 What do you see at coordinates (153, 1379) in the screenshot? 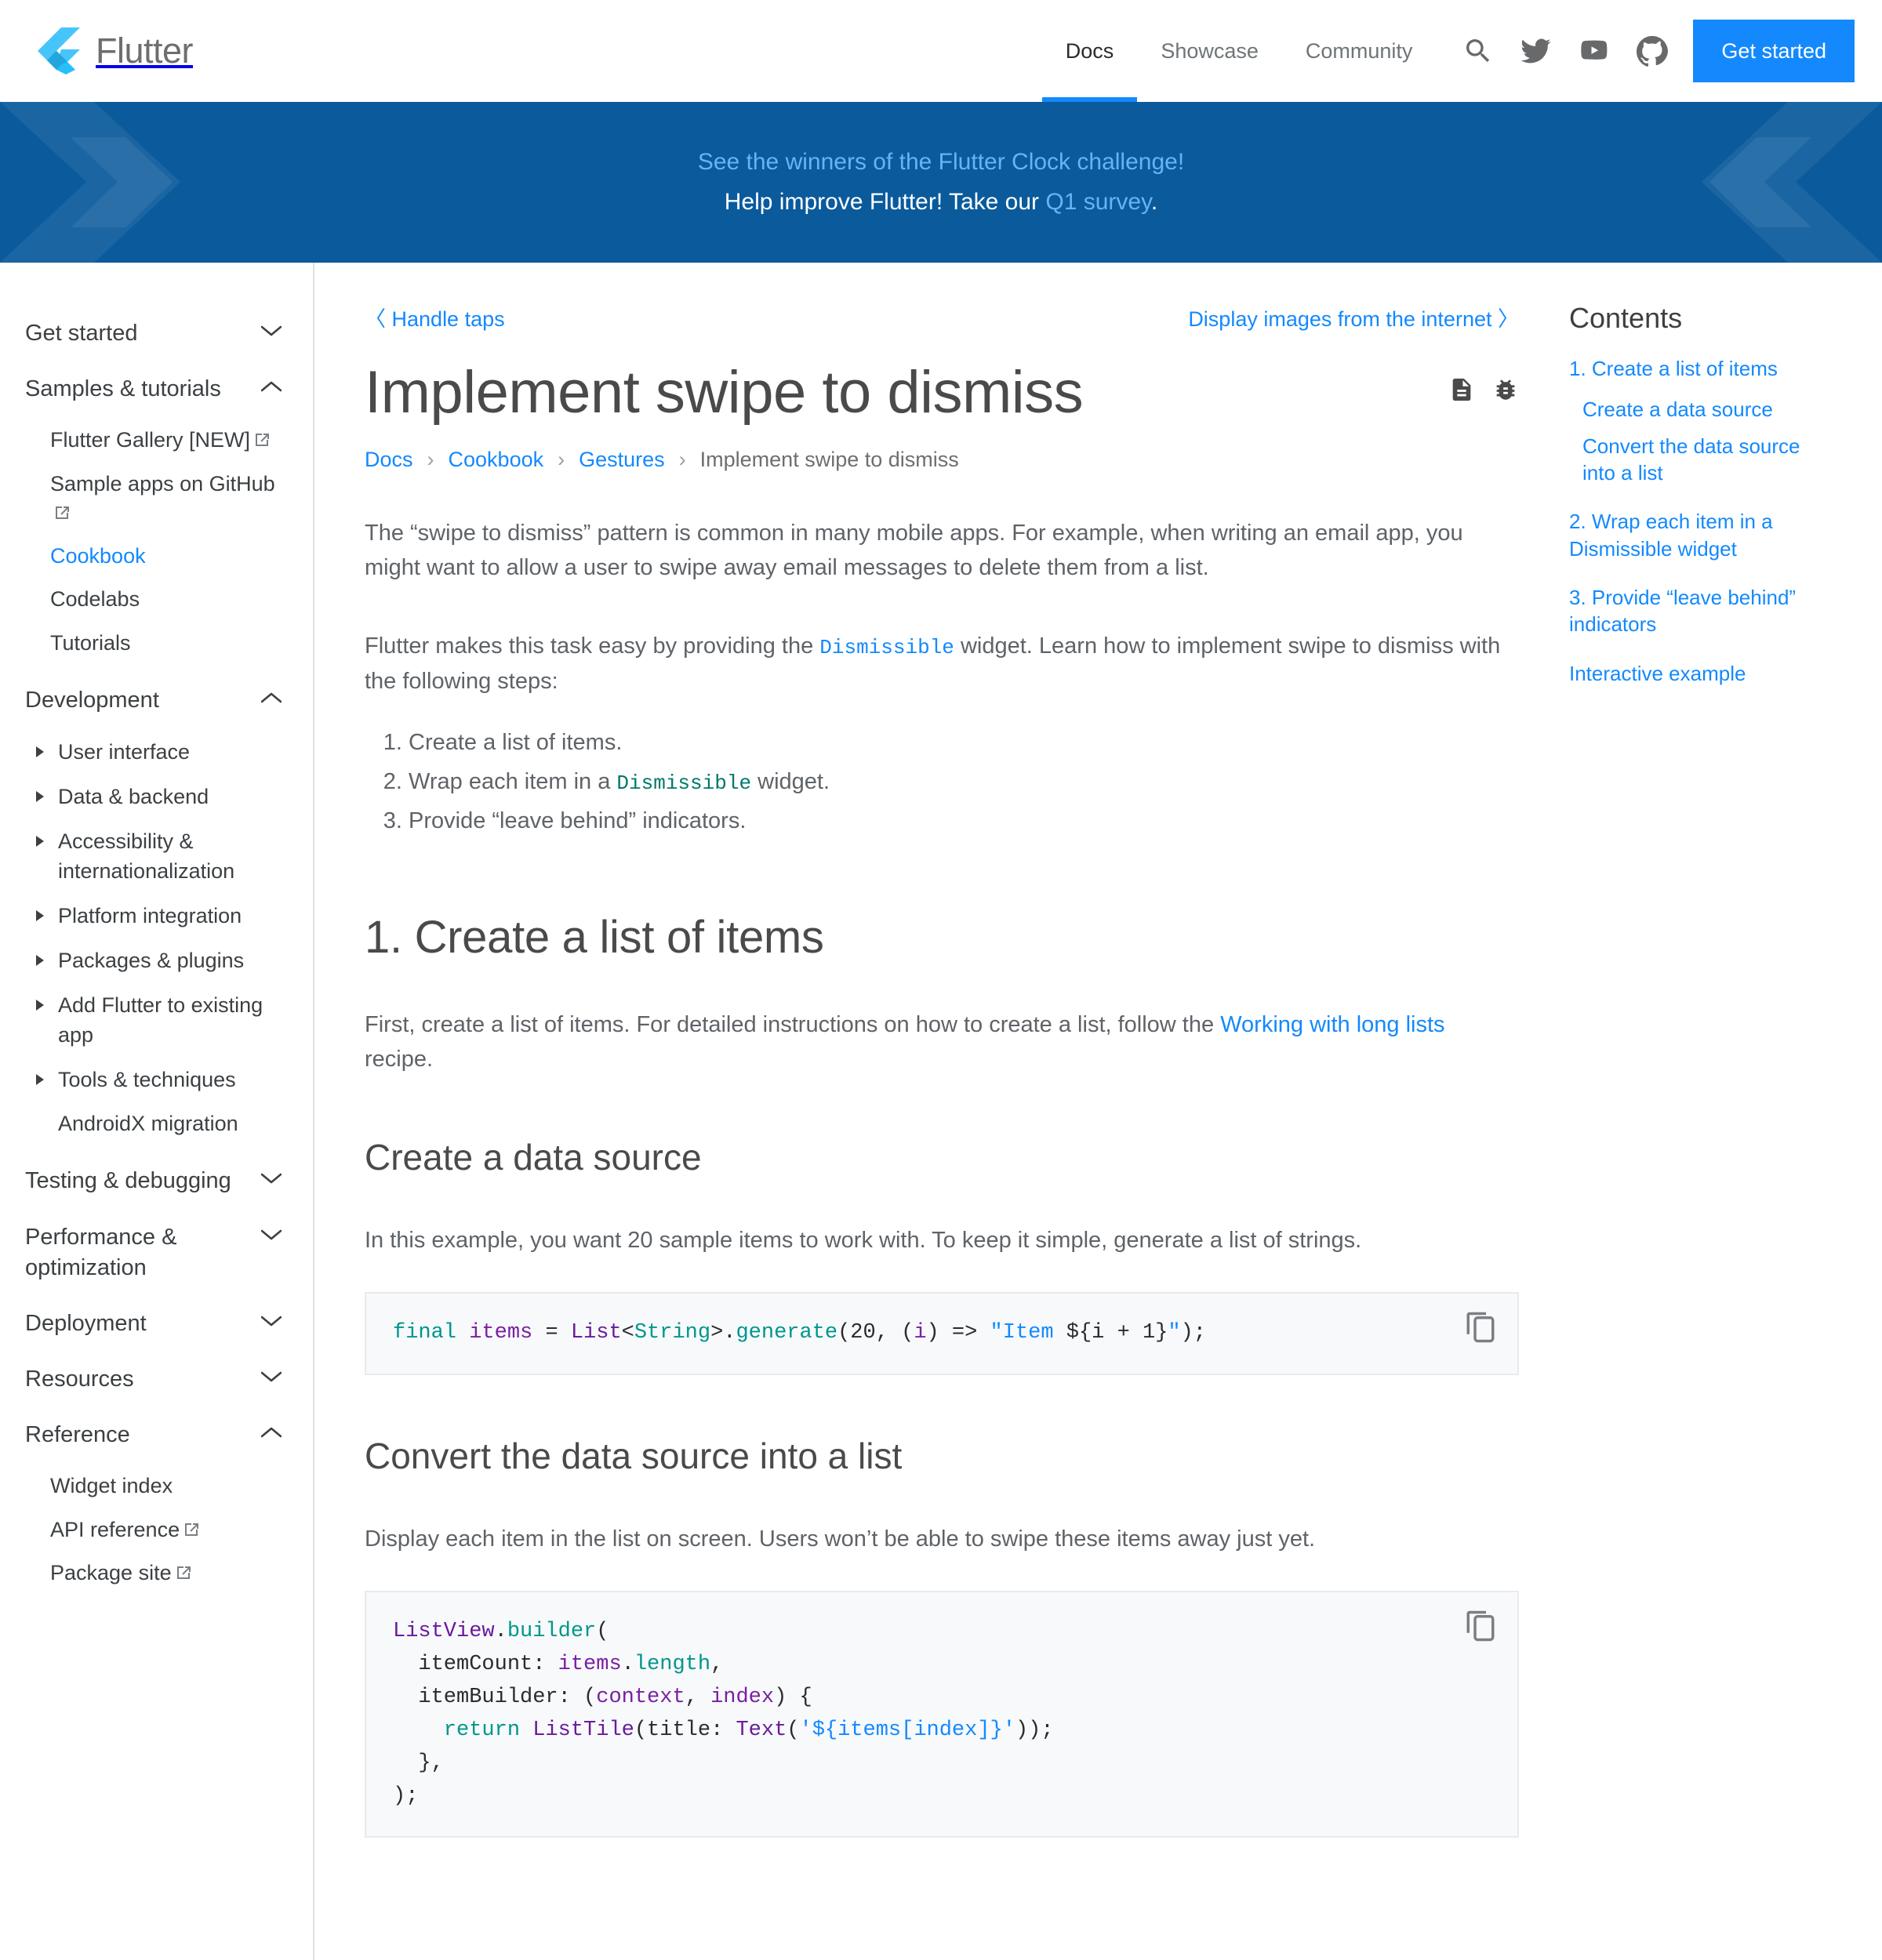
I see `sidebar-item-resources: Resources` at bounding box center [153, 1379].